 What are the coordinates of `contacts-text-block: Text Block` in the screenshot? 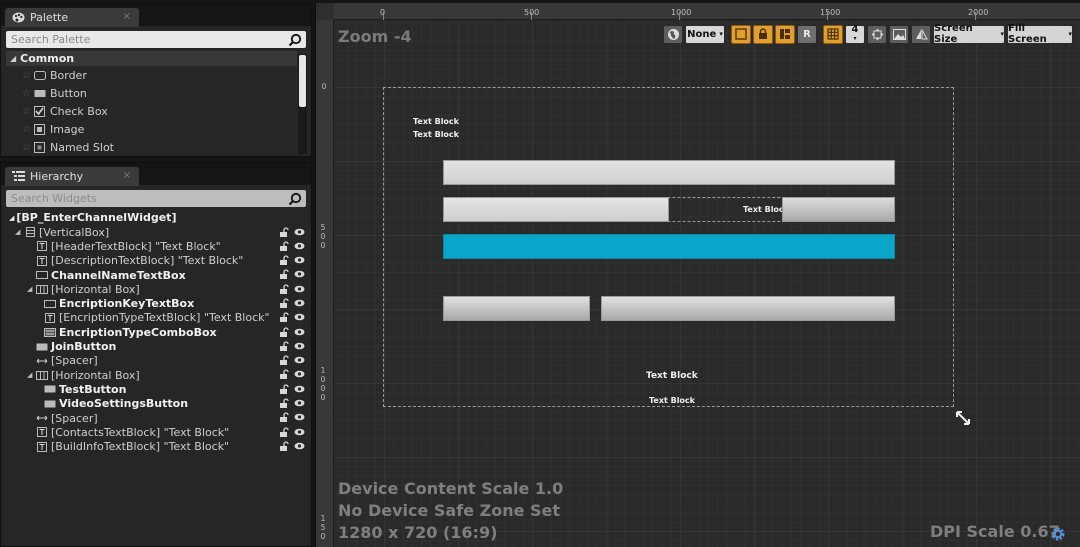 It's located at (672, 376).